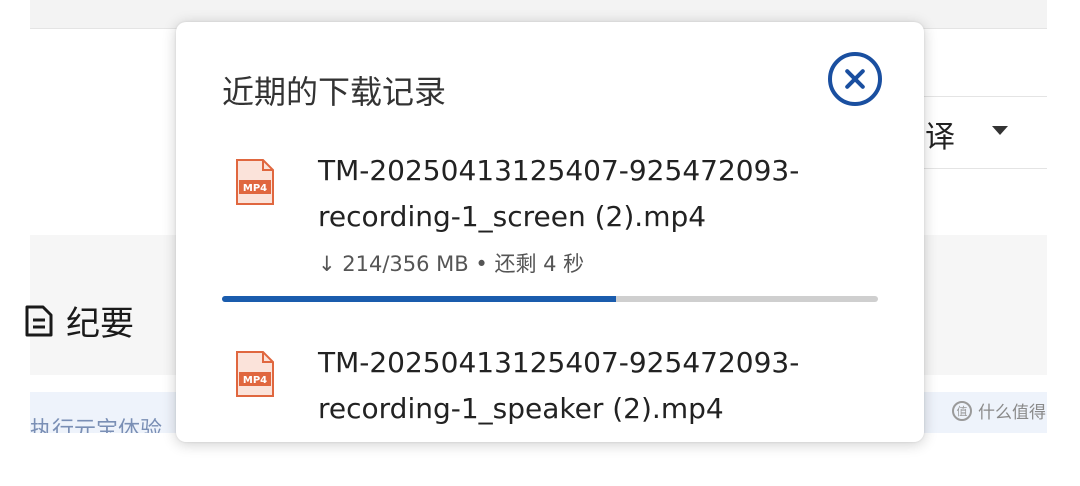 This screenshot has width=1080, height=486. I want to click on background-left-edge, so click(15, 216).